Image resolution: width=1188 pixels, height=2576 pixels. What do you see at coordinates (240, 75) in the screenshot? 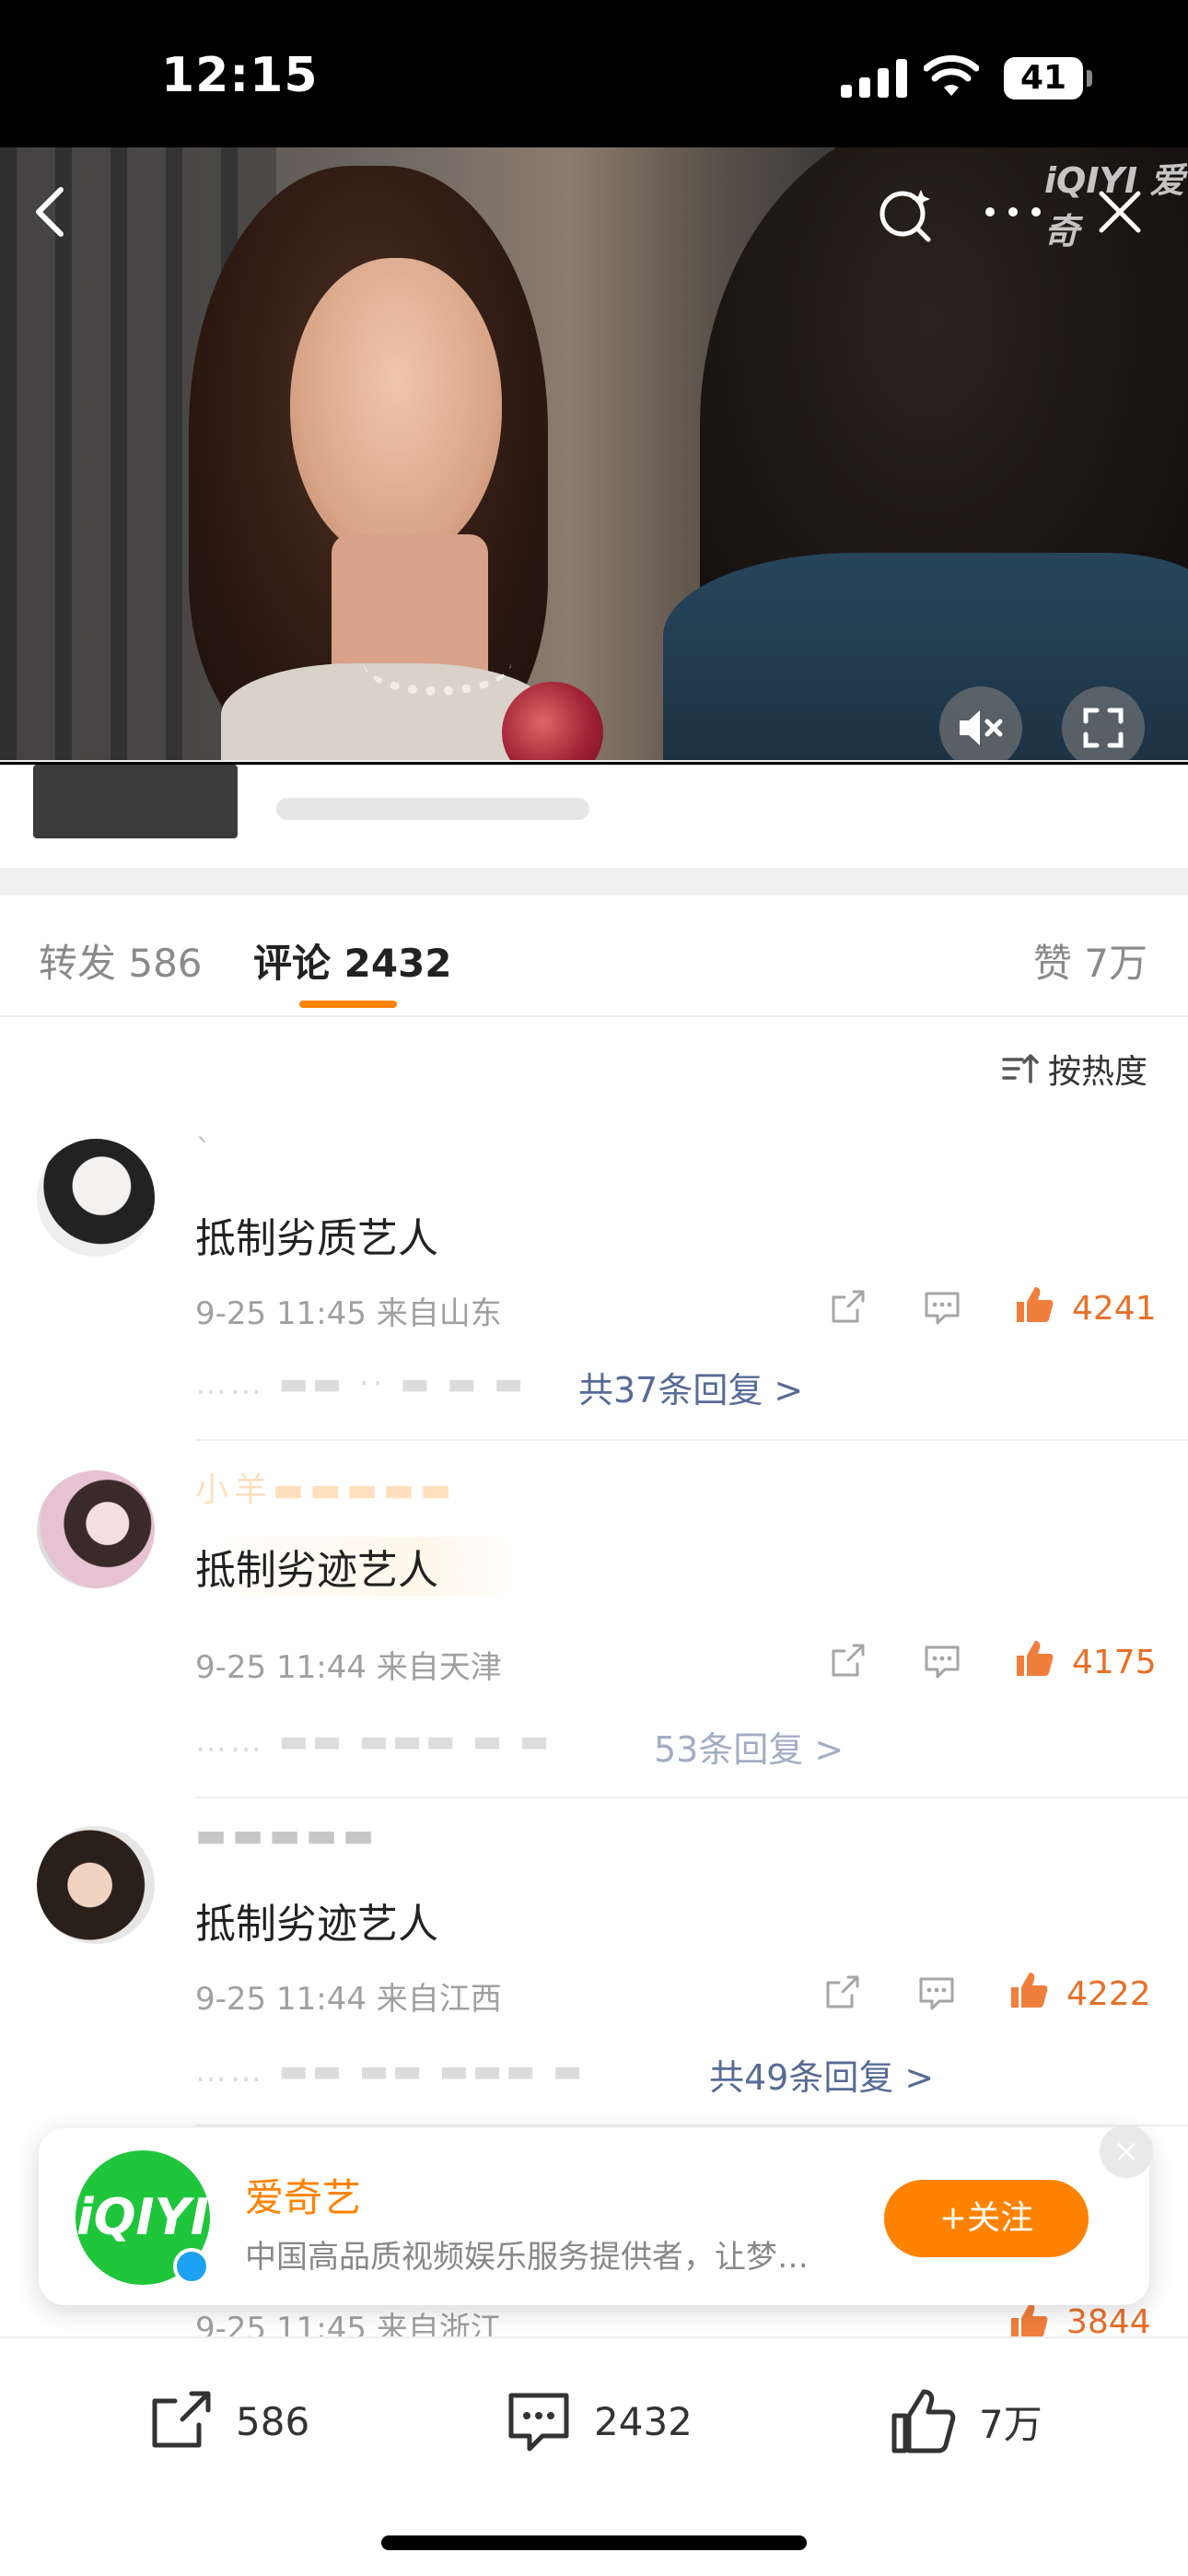
I see `status-time: 12:15` at bounding box center [240, 75].